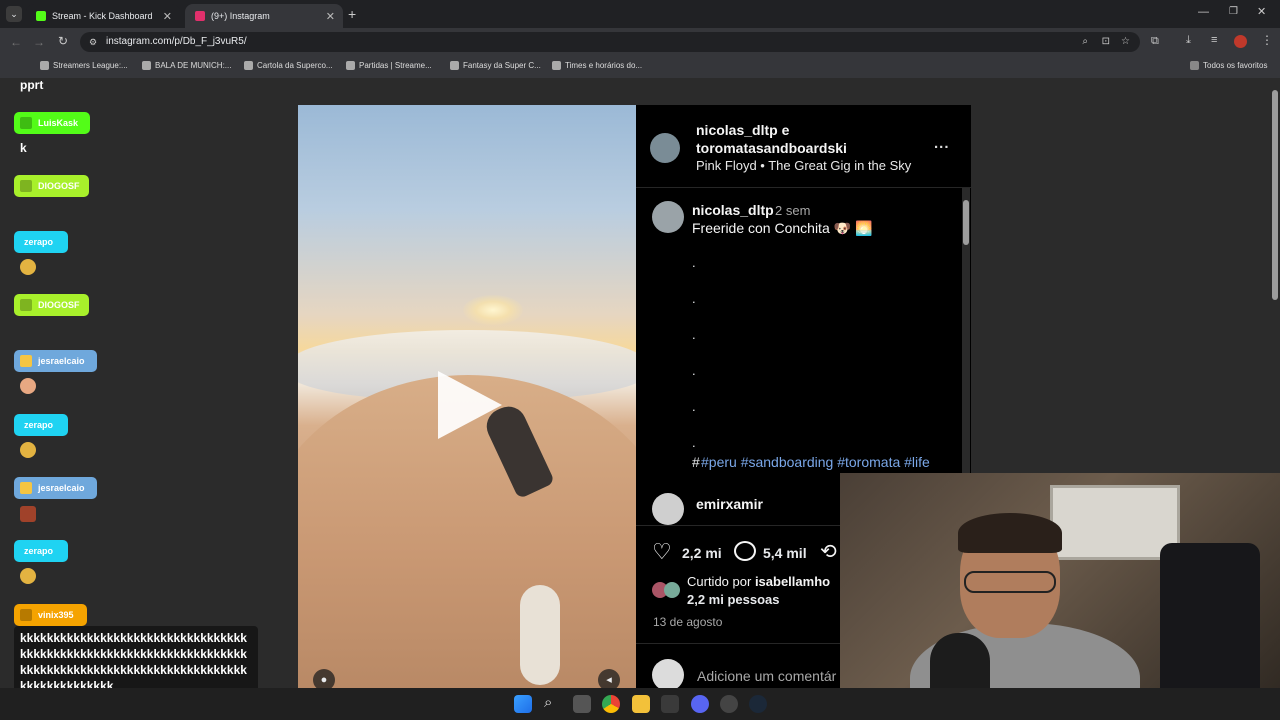  I want to click on header-line2: toromatasandboardski, so click(771, 148).